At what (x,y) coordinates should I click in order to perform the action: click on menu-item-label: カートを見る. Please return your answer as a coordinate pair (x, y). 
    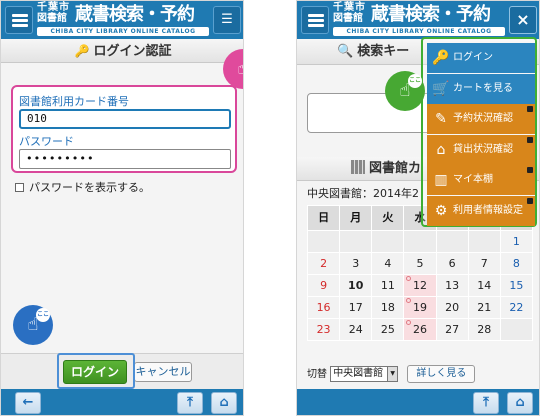
    Looking at the image, I should click on (483, 88).